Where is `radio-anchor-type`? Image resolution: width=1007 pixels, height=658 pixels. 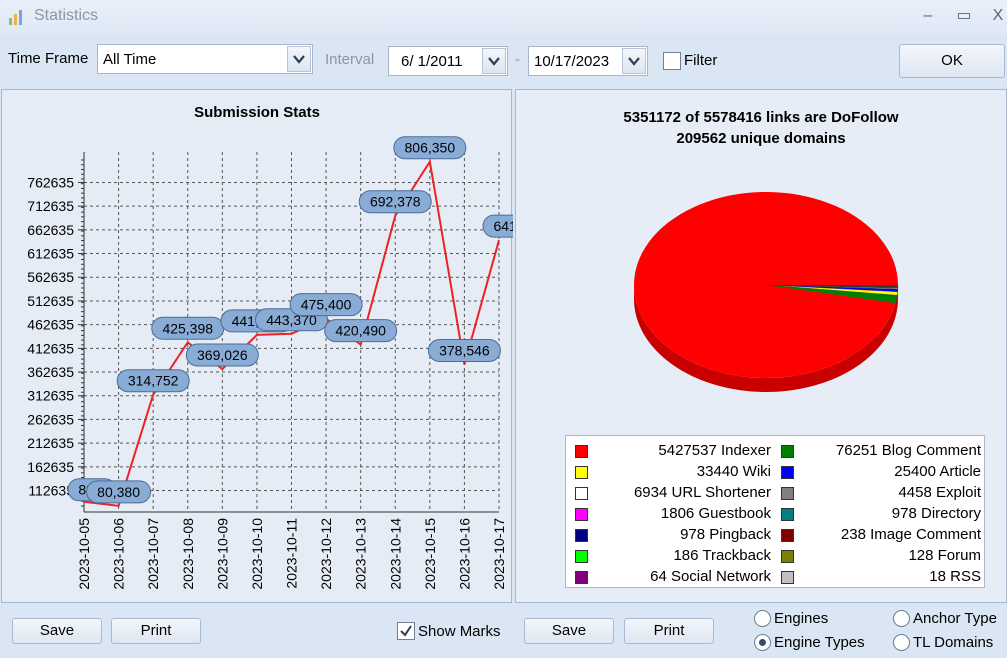 radio-anchor-type is located at coordinates (901, 618).